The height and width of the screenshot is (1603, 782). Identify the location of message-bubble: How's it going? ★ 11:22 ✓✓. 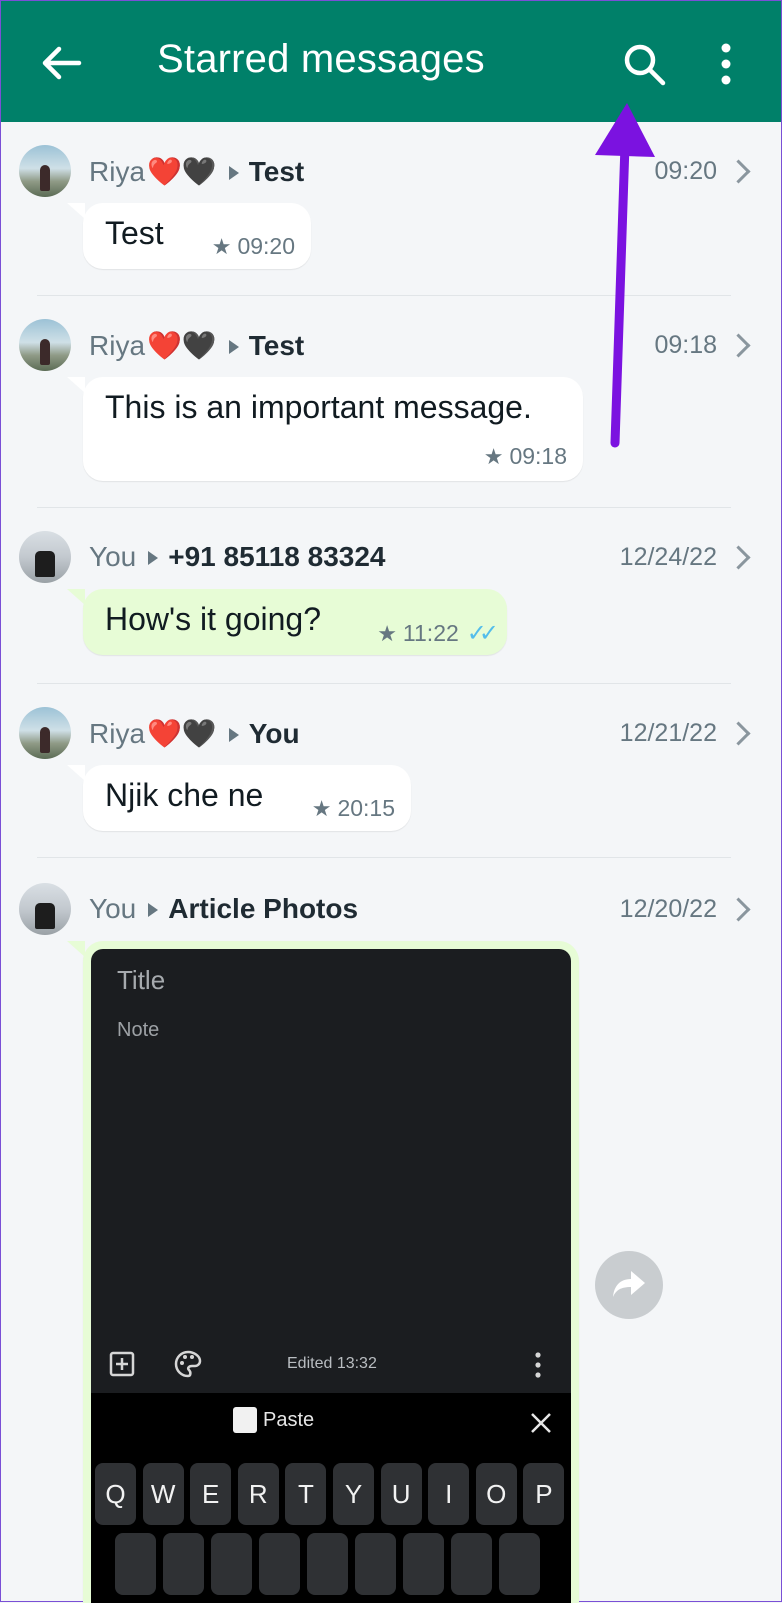
(287, 622).